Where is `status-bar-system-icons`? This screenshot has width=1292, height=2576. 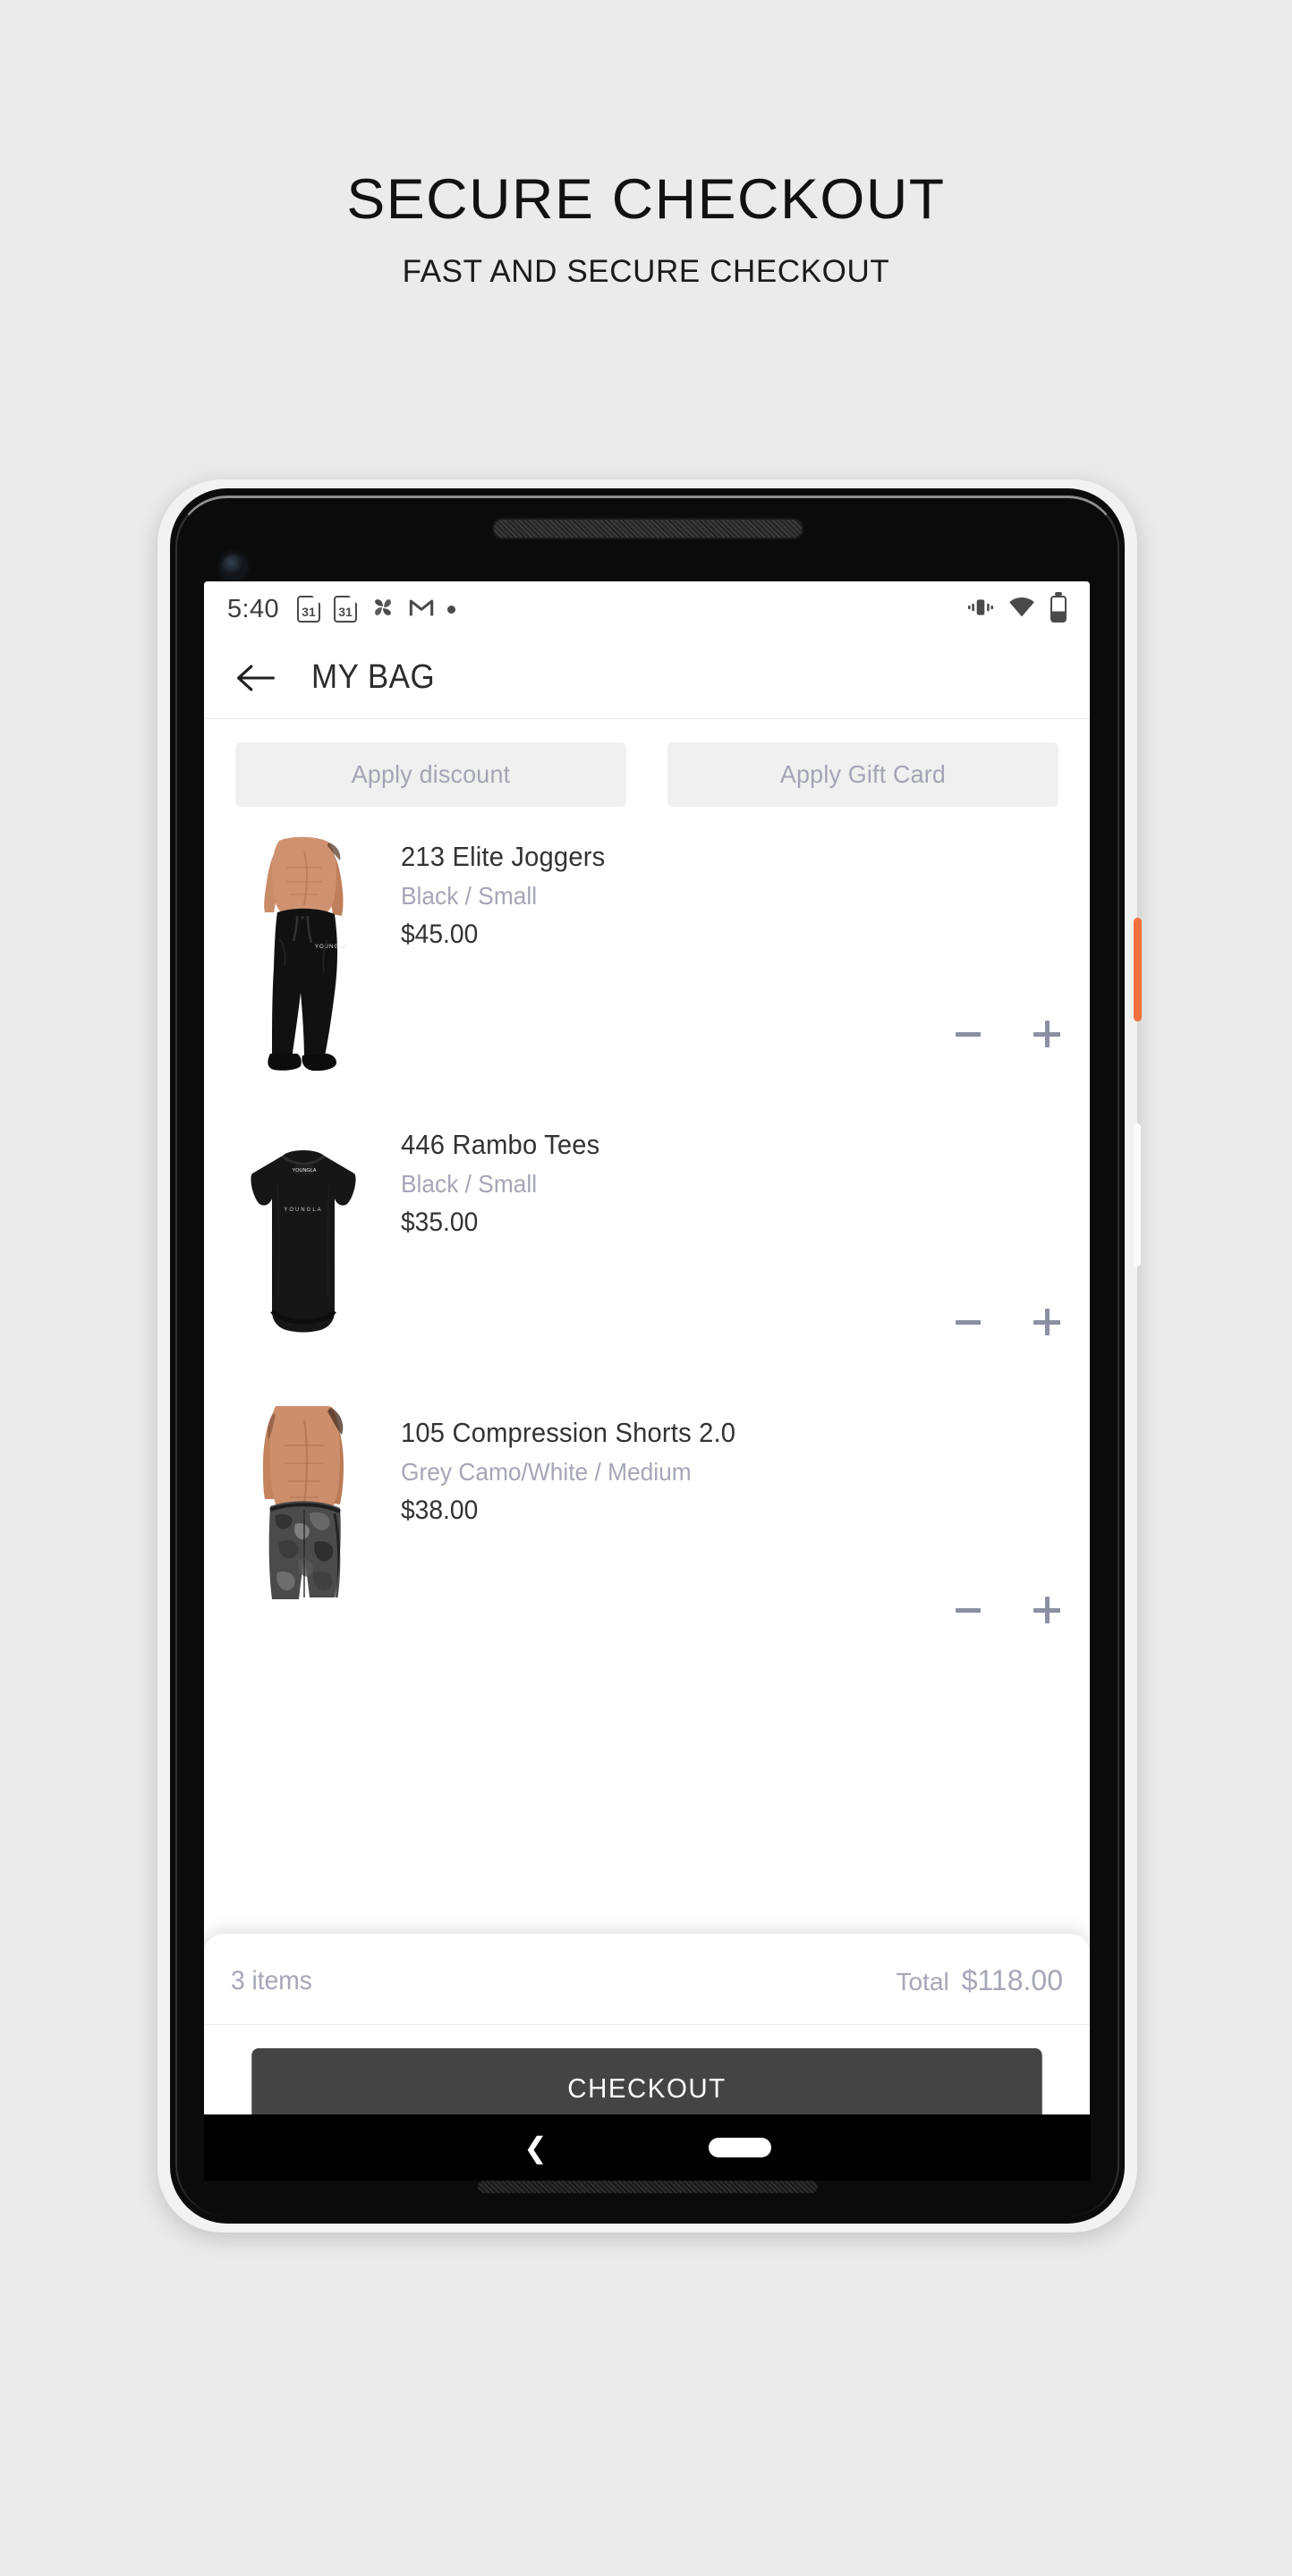 status-bar-system-icons is located at coordinates (1017, 609).